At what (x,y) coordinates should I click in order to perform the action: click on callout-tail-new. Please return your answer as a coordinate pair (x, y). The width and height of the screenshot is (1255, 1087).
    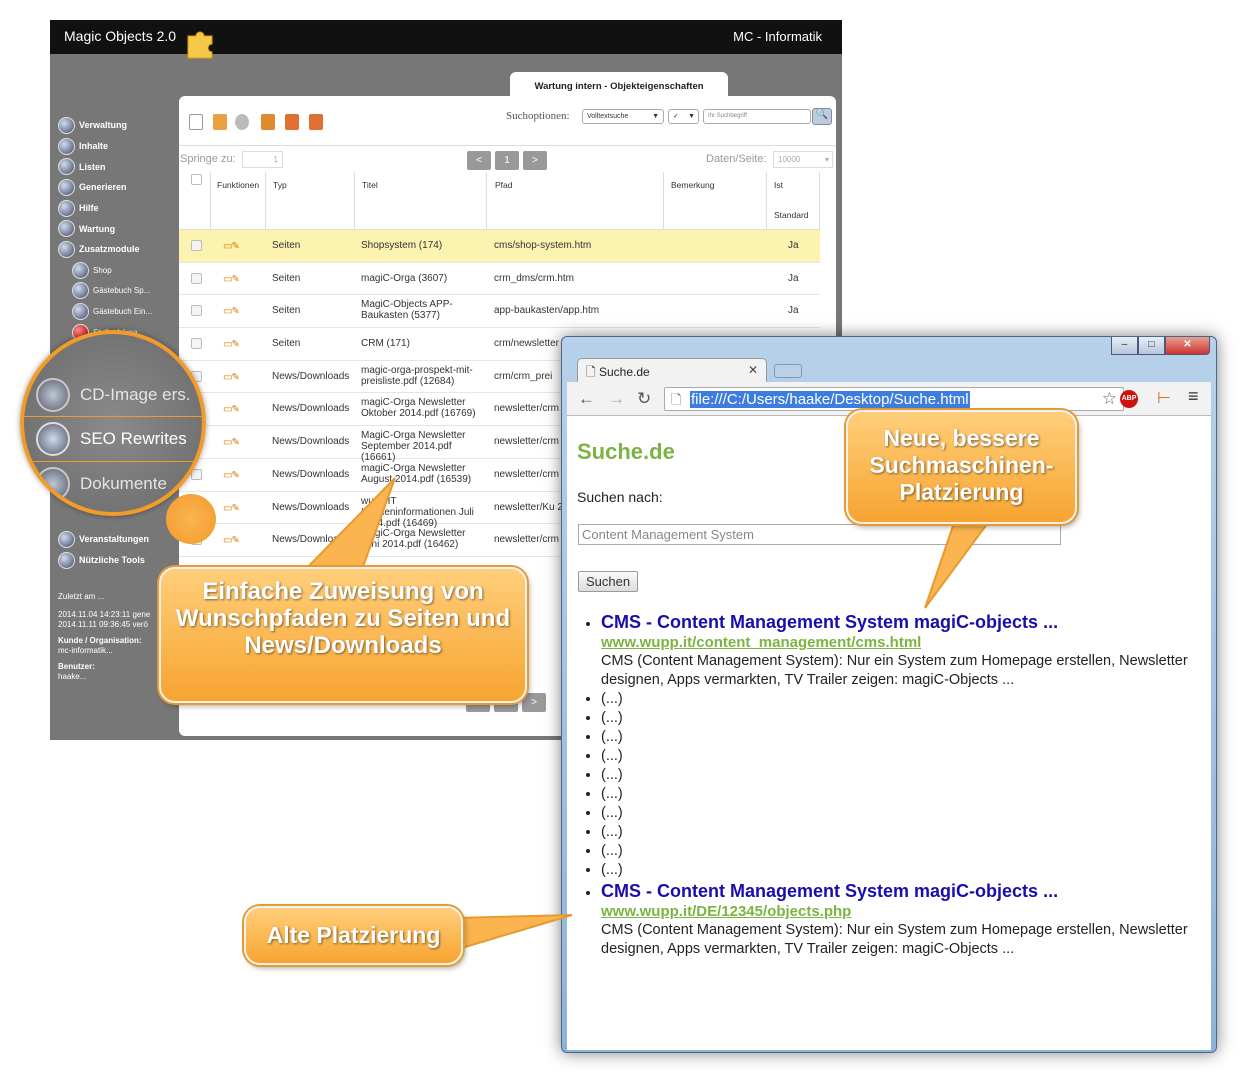
    Looking at the image, I should click on (958, 564).